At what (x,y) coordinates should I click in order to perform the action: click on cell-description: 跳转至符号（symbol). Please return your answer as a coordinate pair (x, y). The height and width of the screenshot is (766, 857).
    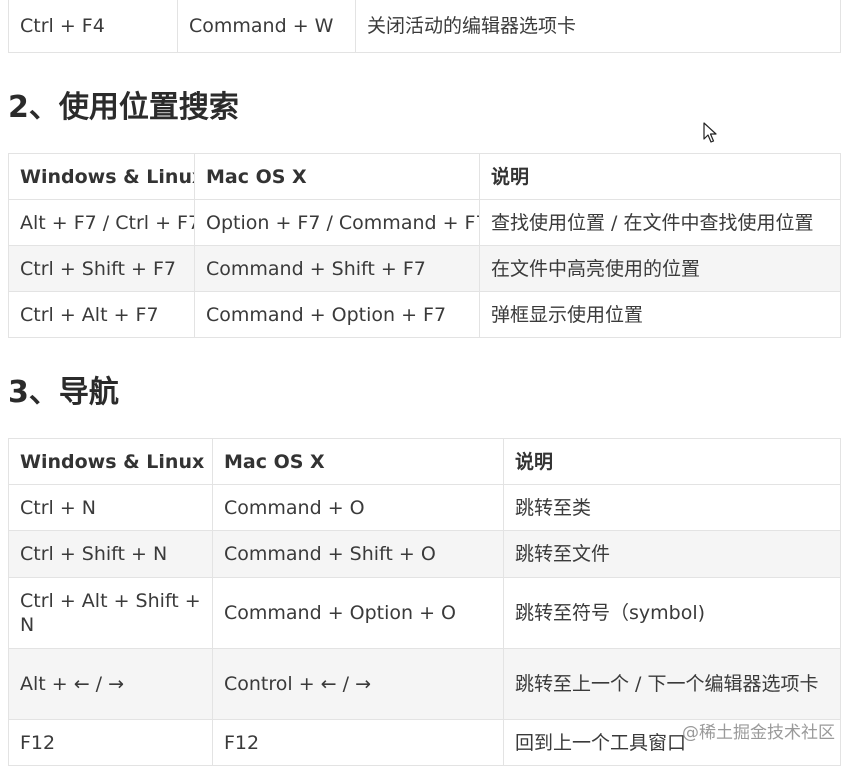
    Looking at the image, I should click on (672, 613).